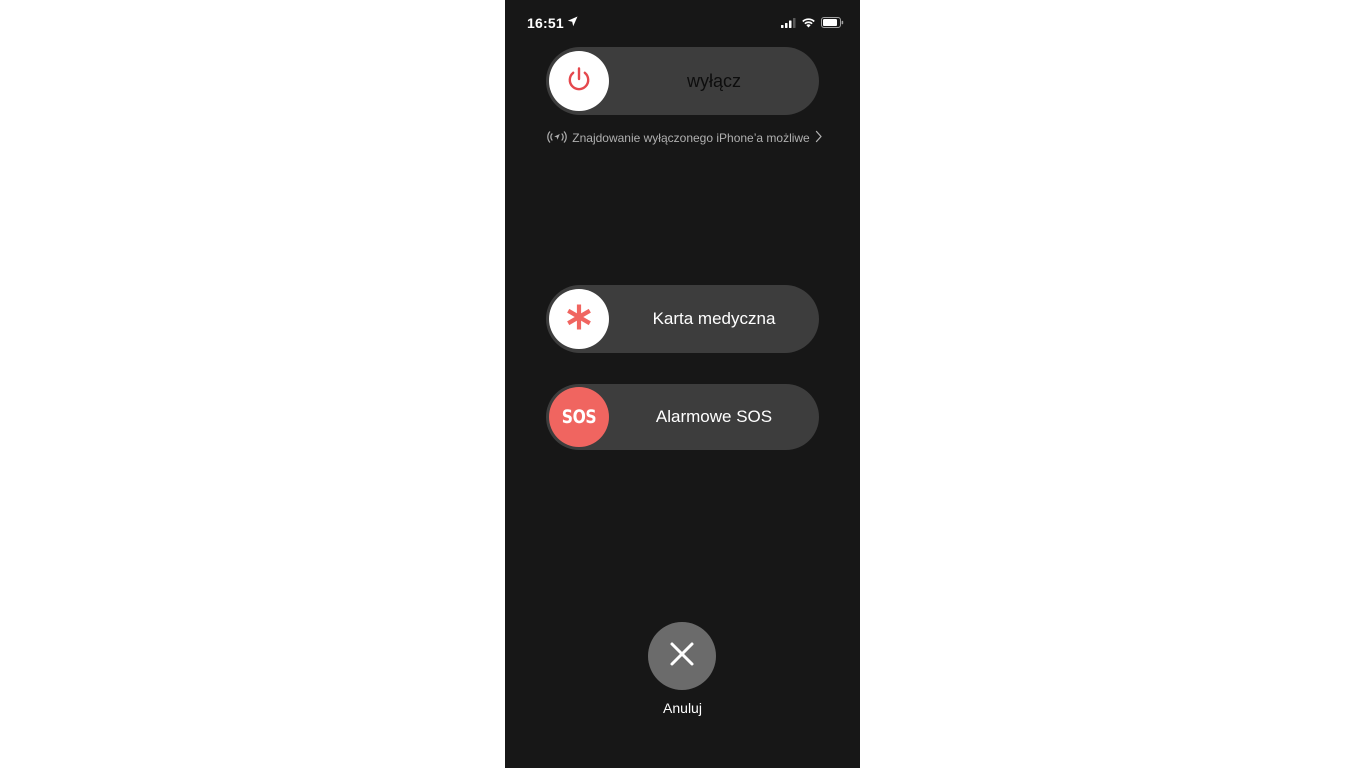 This screenshot has height=768, width=1366. What do you see at coordinates (691, 138) in the screenshot?
I see `find-my-text: Znajdowanie wyłączonego iPhone’a możliwe` at bounding box center [691, 138].